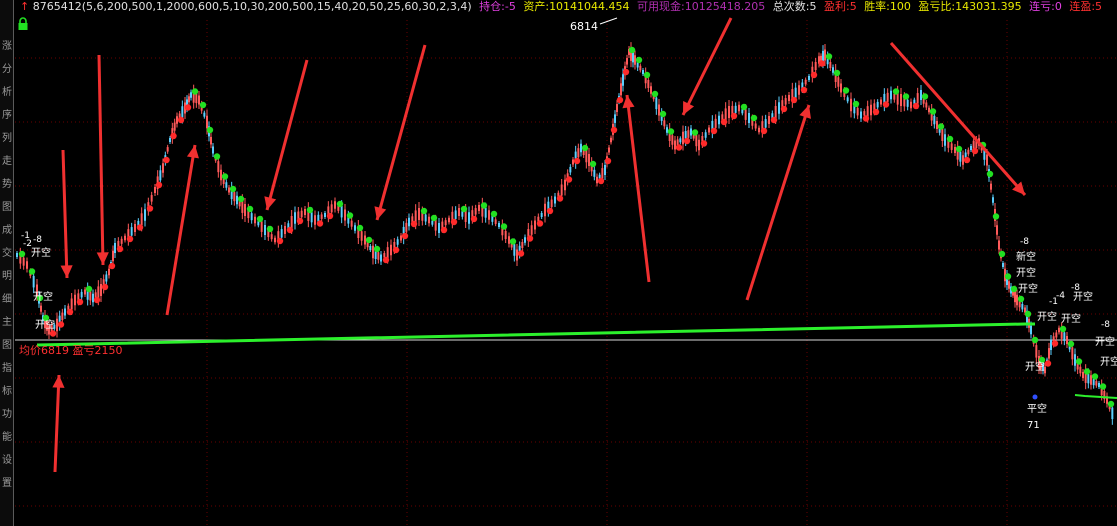 The width and height of the screenshot is (1117, 526). Describe the element at coordinates (102, 258) in the screenshot. I see `arrow-down-2-head` at that location.